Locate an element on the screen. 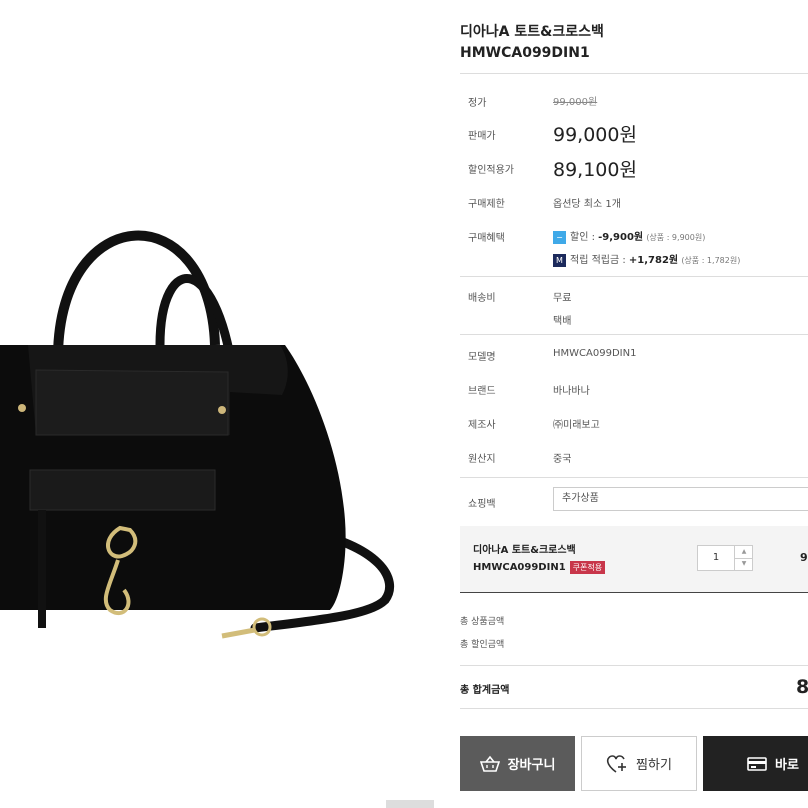 The image size is (808, 808). model-value: HMWCA099DIN1 is located at coordinates (595, 353).